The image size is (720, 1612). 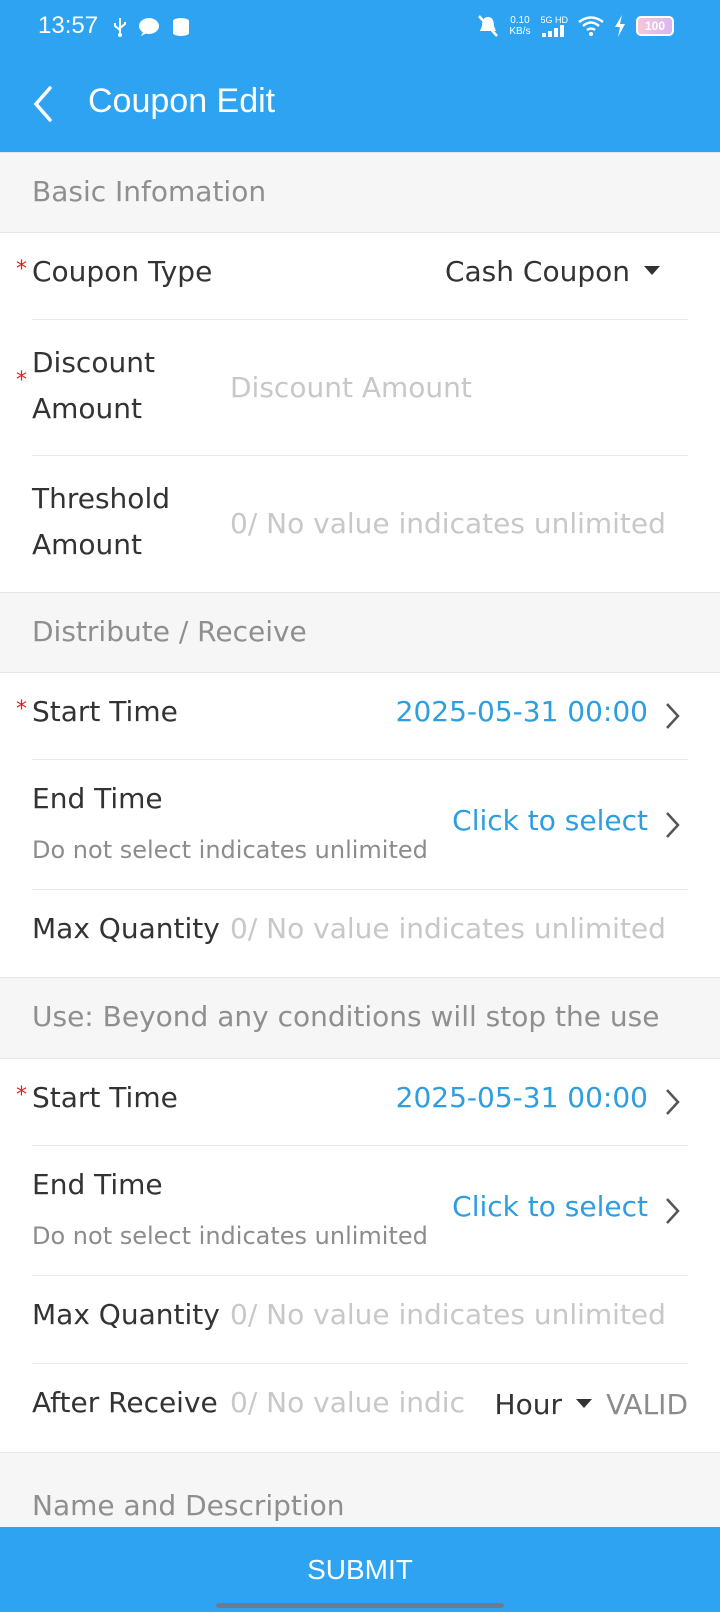 What do you see at coordinates (87, 408) in the screenshot?
I see `discount-amount-label-line2: Amount` at bounding box center [87, 408].